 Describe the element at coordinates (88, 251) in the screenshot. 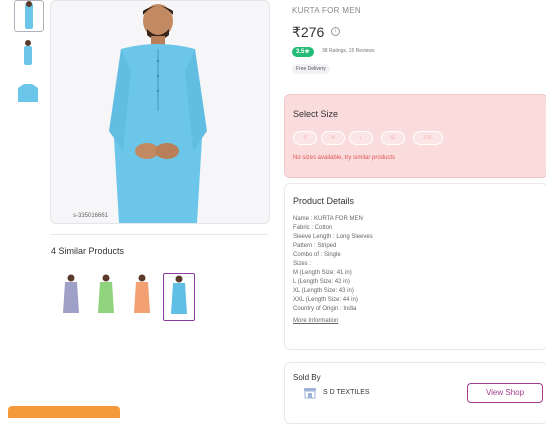

I see `similar-products-title: 4 Similar Products` at that location.